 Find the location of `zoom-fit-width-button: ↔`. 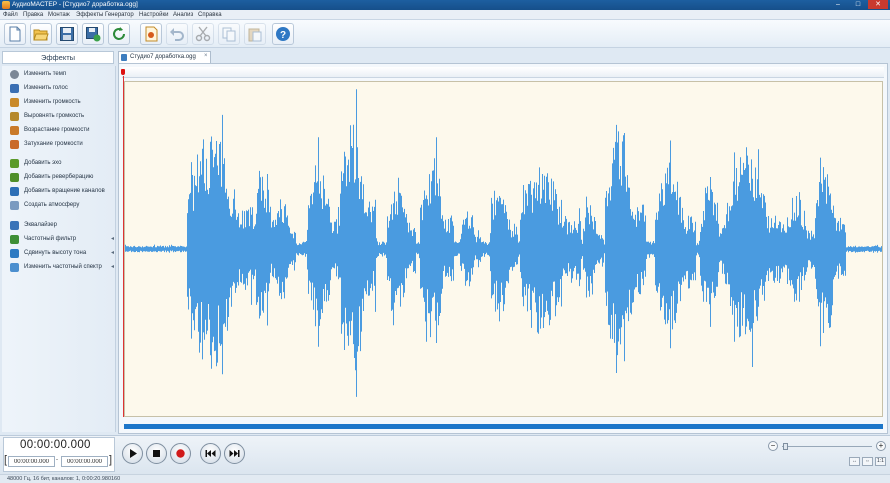

zoom-fit-width-button: ↔ is located at coordinates (854, 461).